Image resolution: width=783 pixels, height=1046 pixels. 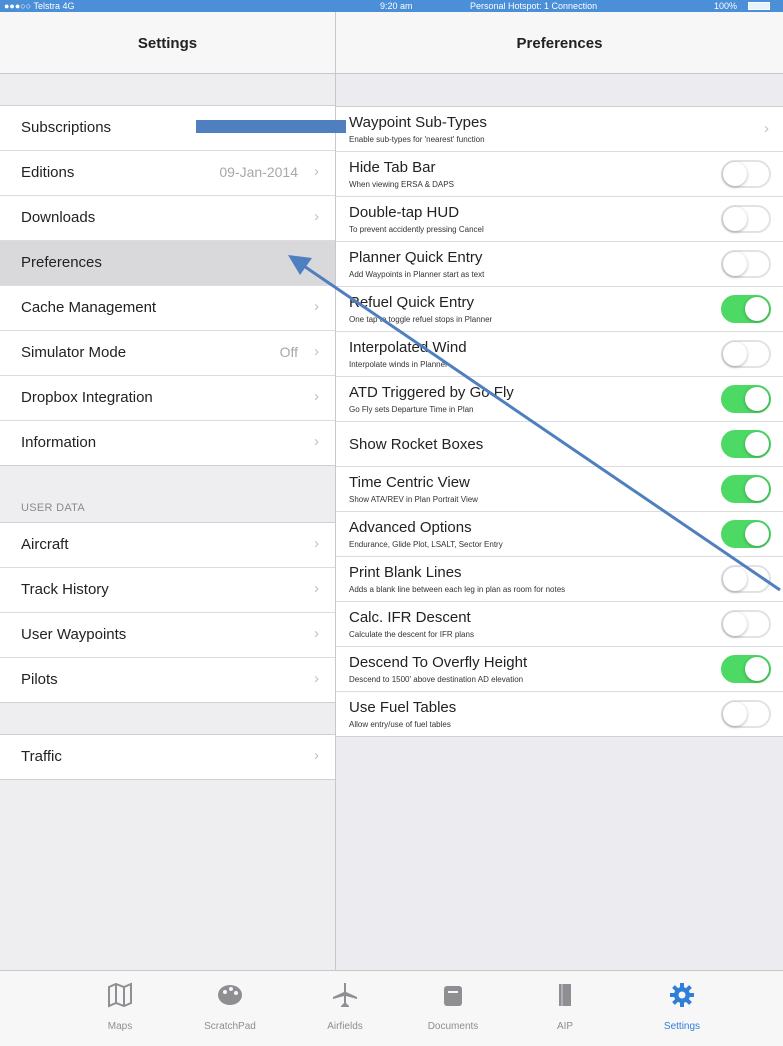 What do you see at coordinates (746, 309) in the screenshot?
I see `refuel-quick-entry-toggle` at bounding box center [746, 309].